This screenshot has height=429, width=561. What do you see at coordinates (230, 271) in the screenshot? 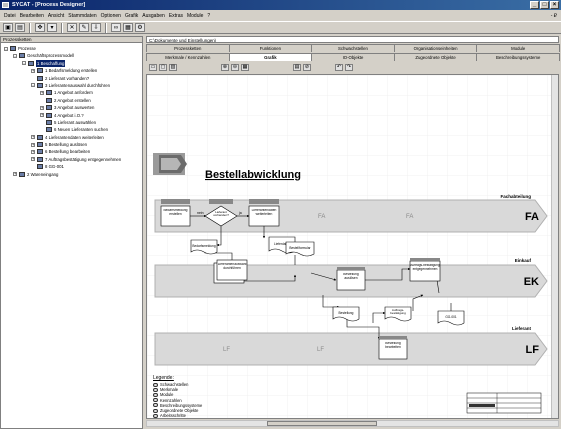
I see `process-lieferantenauswahl: Lieferantenauswahl durchführen` at bounding box center [230, 271].